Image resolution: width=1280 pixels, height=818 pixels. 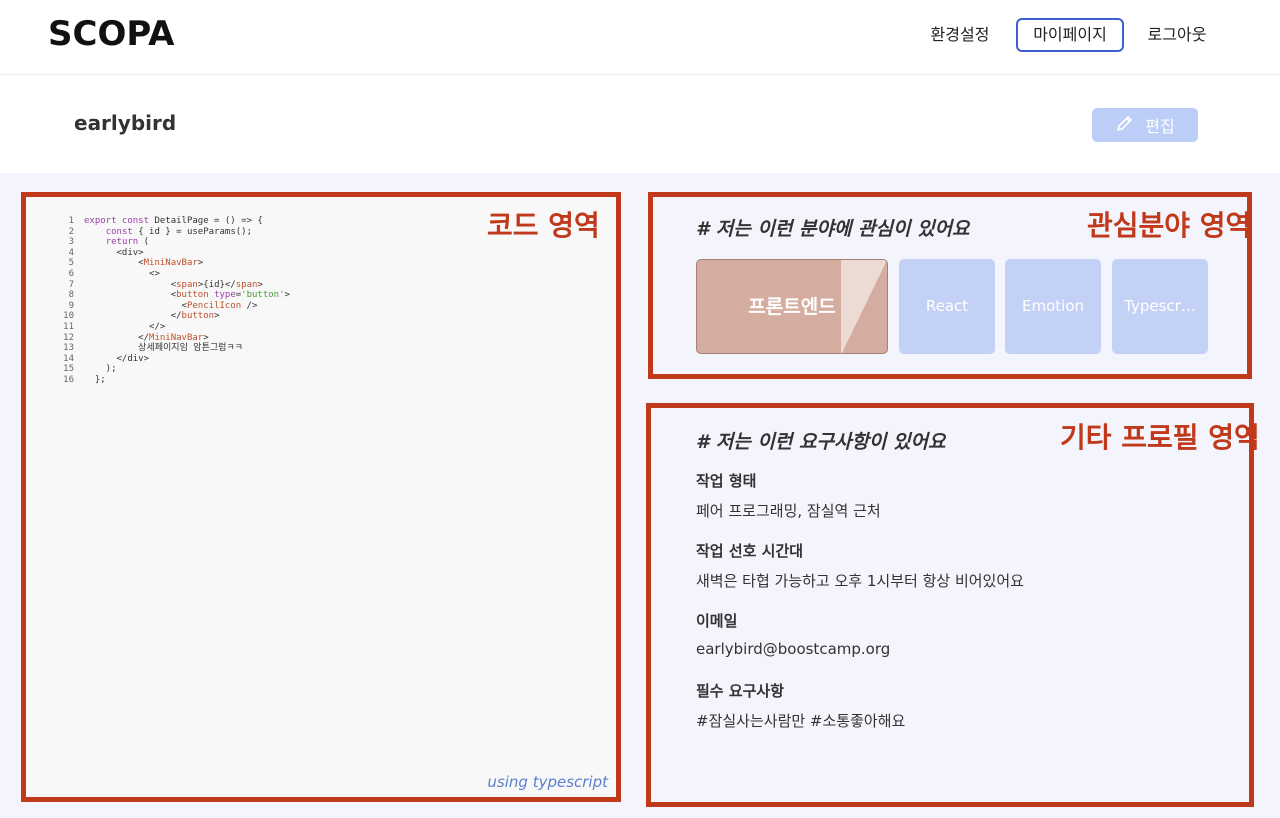 I want to click on nav-logout-button: 로그아웃, so click(x=1177, y=35).